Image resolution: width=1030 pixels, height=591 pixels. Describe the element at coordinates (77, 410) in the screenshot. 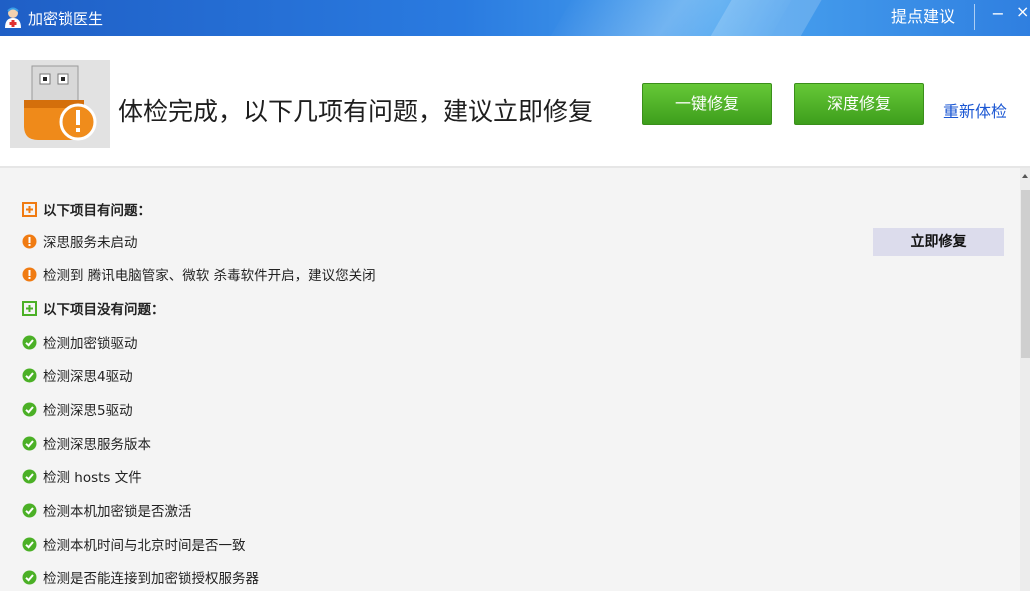

I see `ok-item: 检测深思5驱动` at that location.